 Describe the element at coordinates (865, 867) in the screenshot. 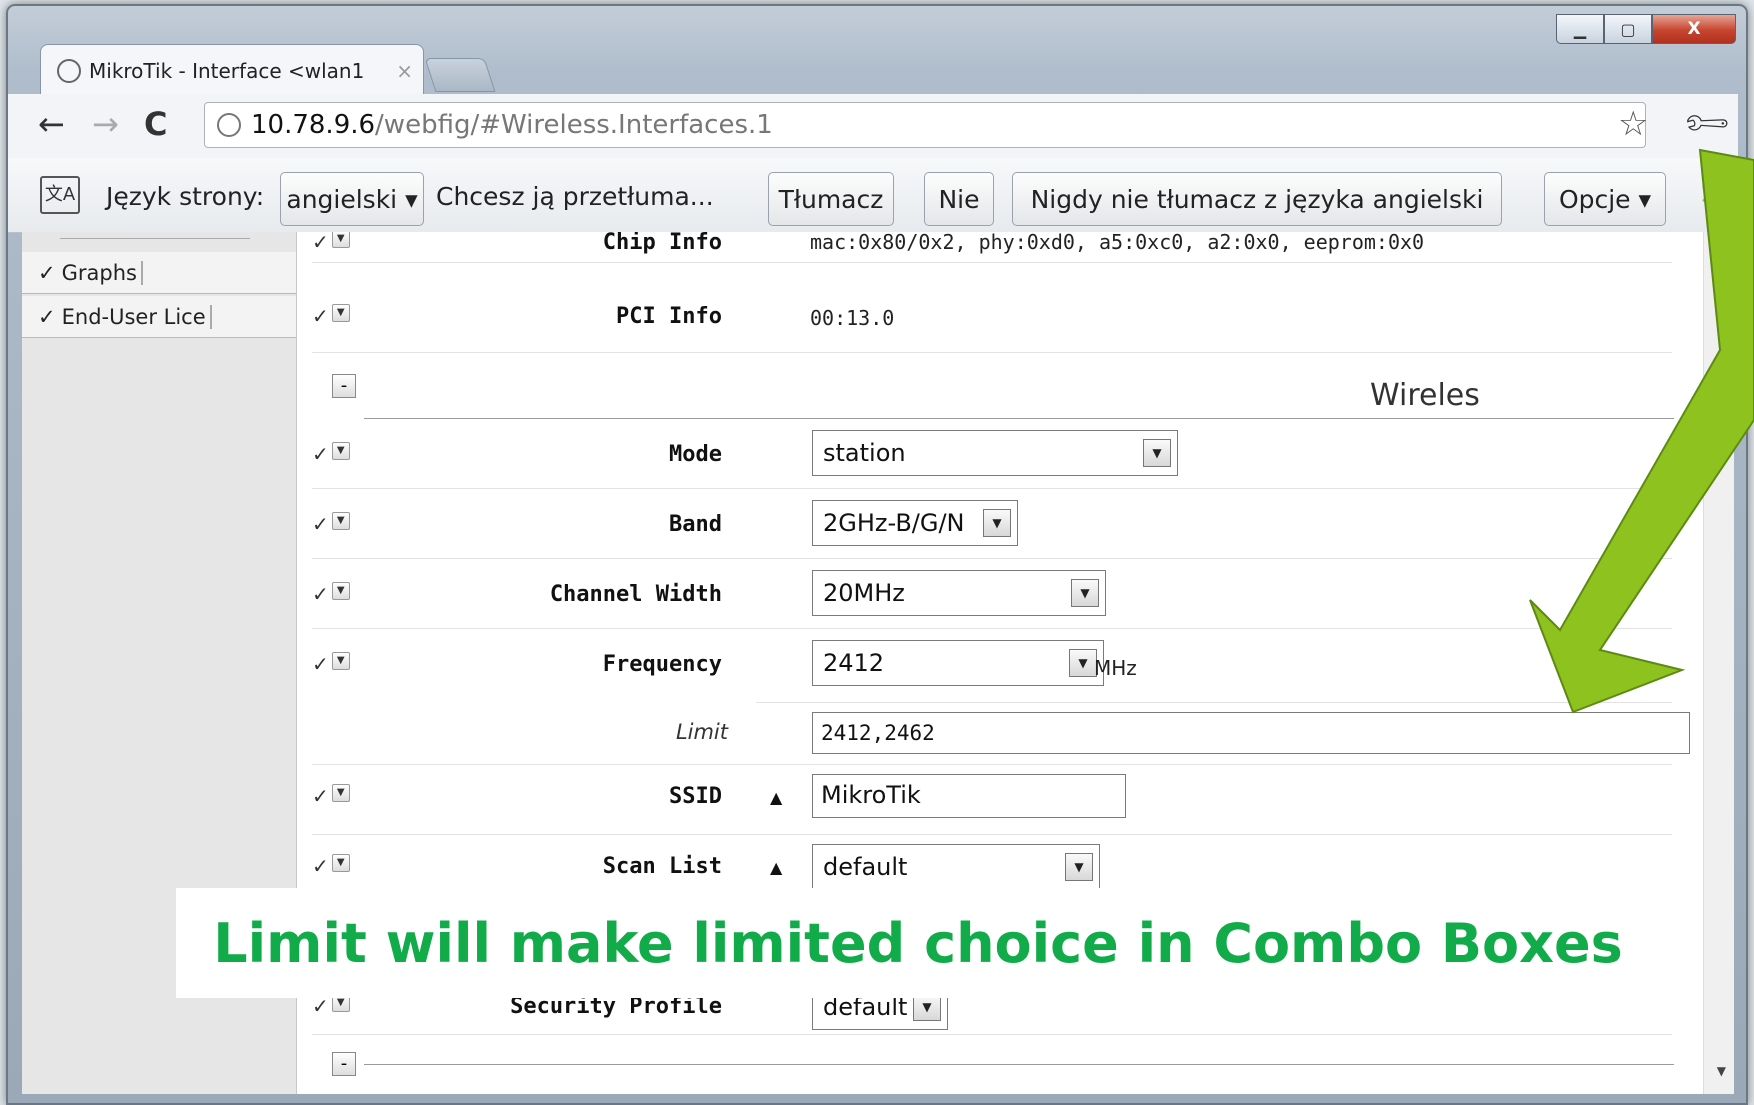

I see `scan-list-value: default` at that location.